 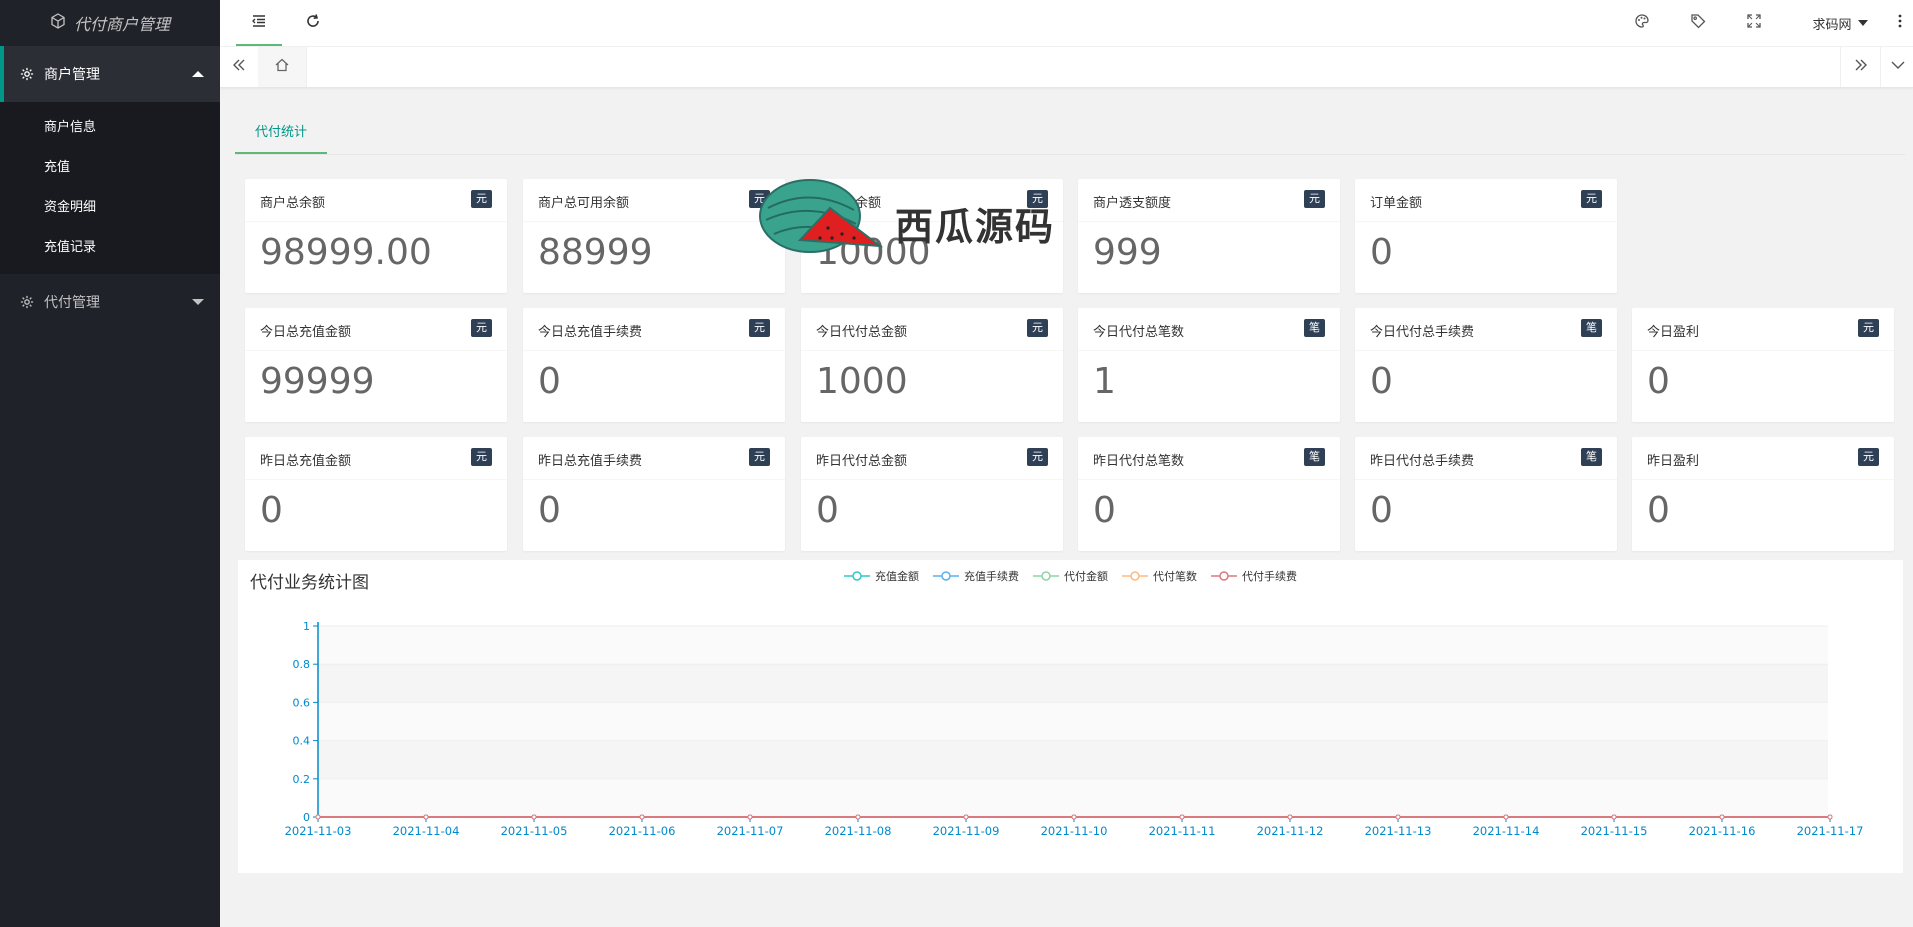 What do you see at coordinates (426, 831) in the screenshot?
I see `x-tick-label: 2021-11-04` at bounding box center [426, 831].